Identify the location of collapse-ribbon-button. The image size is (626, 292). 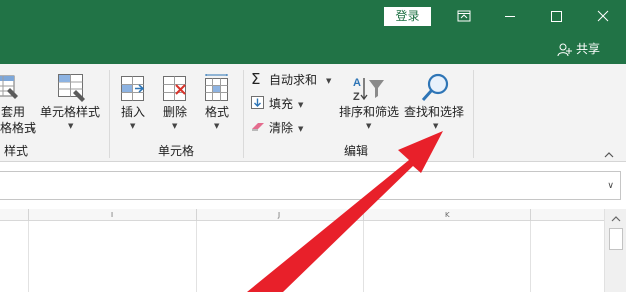
(609, 152).